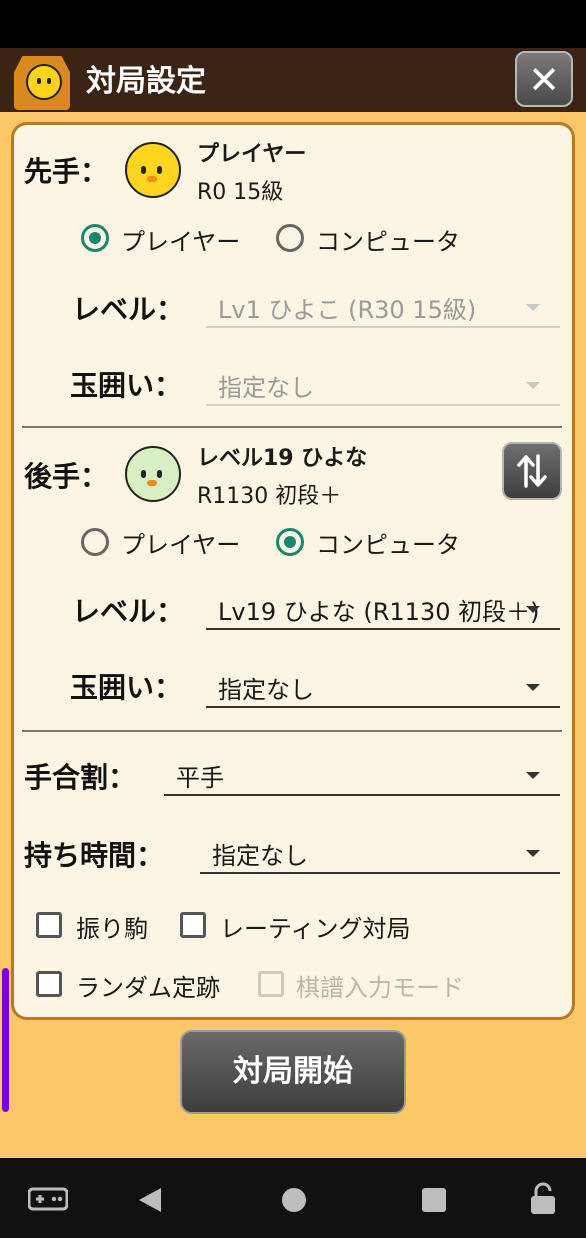 The width and height of the screenshot is (586, 1238). I want to click on time-select: 指定なし, so click(380, 854).